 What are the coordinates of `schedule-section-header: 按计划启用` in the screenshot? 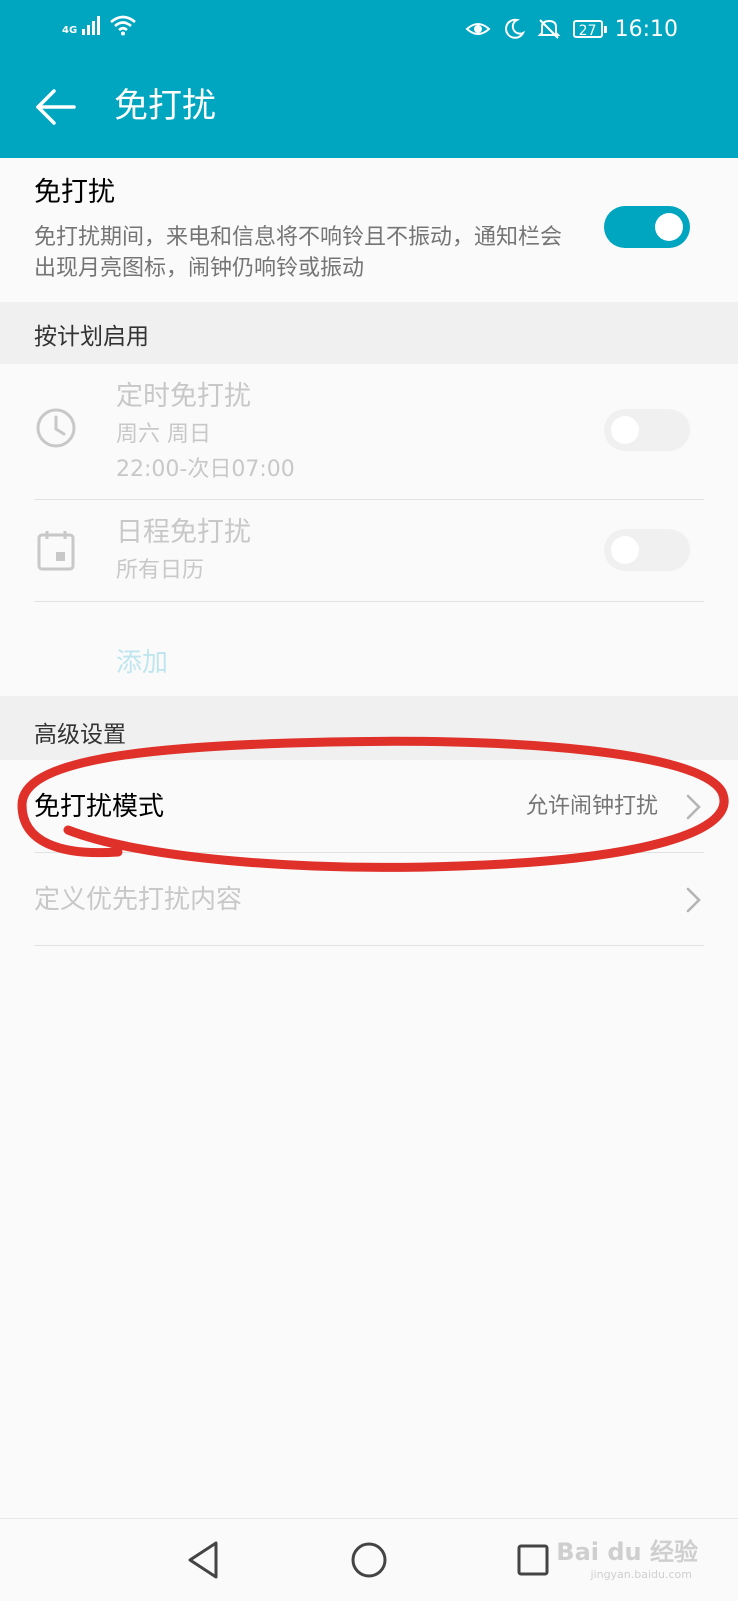 It's located at (91, 337).